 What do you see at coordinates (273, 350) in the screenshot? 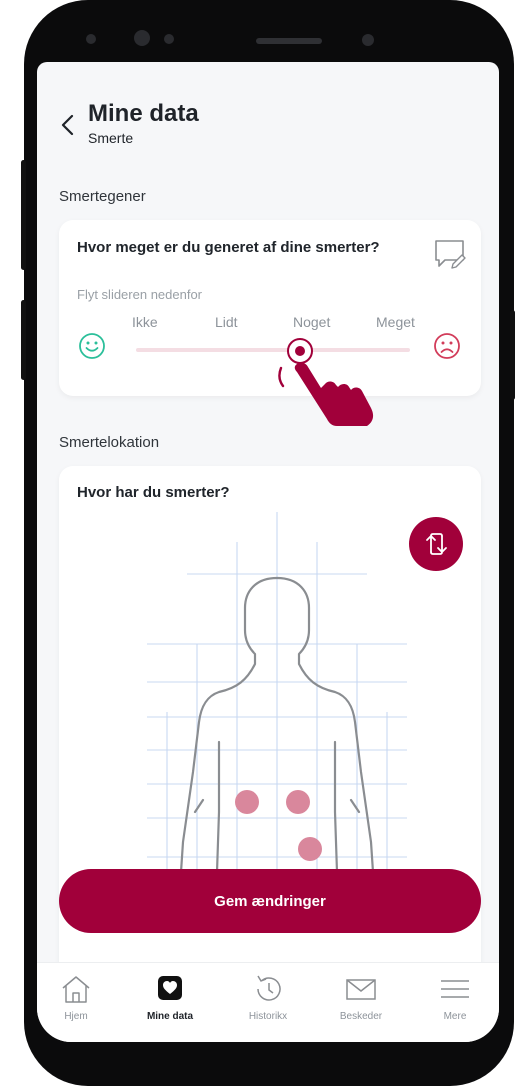
I see `pain-slider-track` at bounding box center [273, 350].